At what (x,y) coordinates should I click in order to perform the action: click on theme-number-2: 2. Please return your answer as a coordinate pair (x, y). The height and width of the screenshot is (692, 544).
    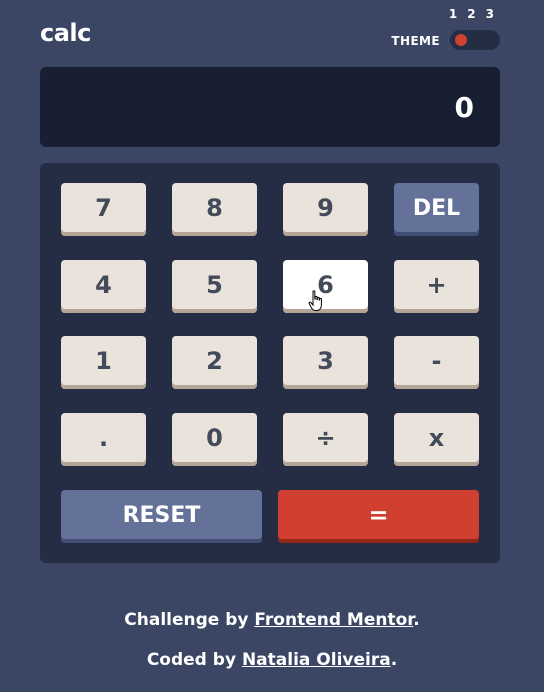
    Looking at the image, I should click on (471, 14).